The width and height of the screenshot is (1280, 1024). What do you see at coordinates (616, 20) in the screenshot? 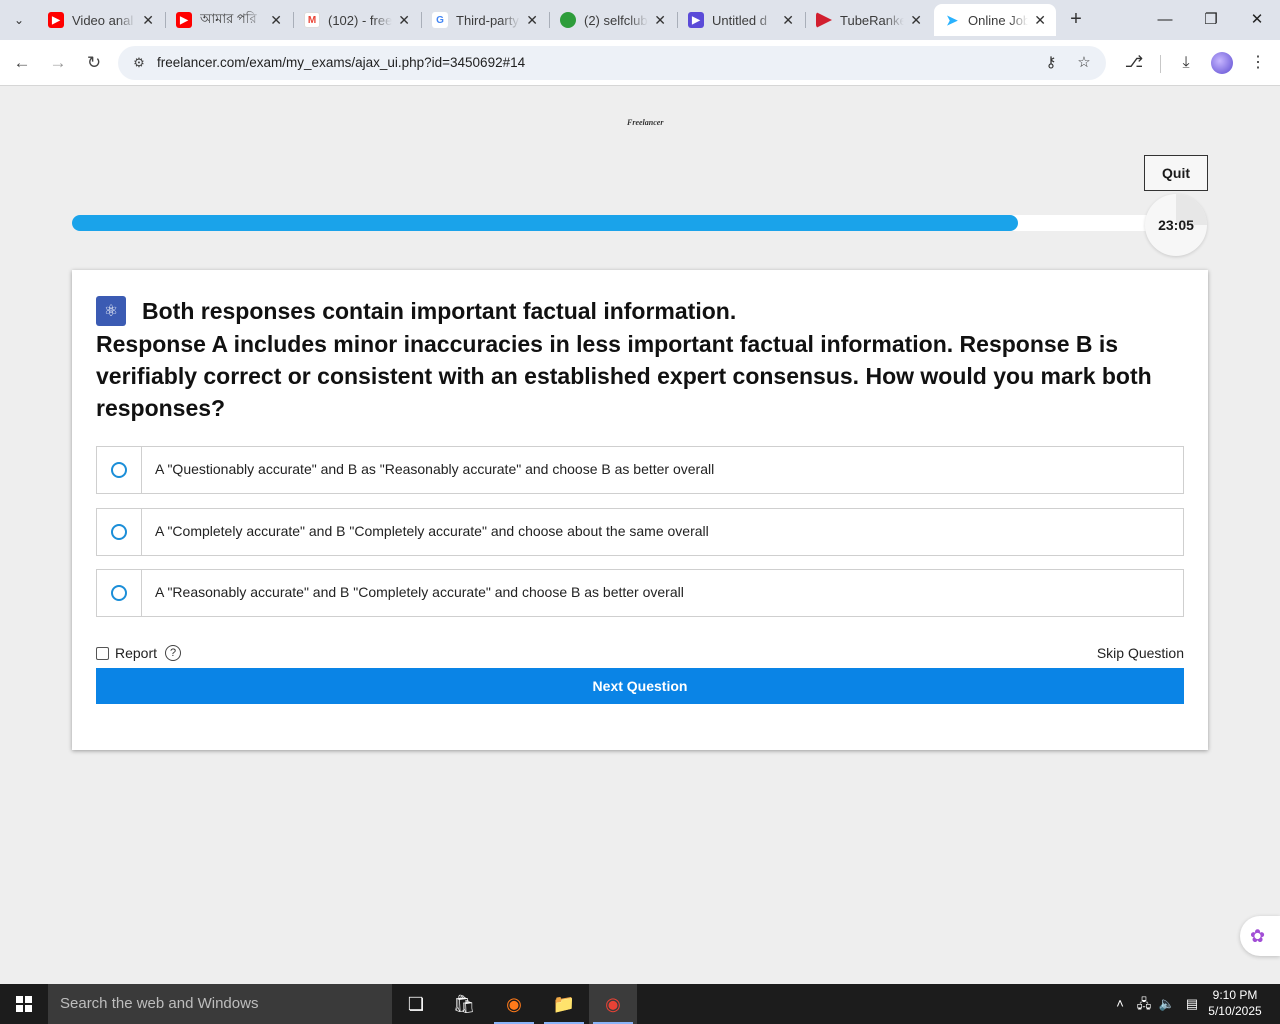
I see `tab-title: (2) selfclub` at bounding box center [616, 20].